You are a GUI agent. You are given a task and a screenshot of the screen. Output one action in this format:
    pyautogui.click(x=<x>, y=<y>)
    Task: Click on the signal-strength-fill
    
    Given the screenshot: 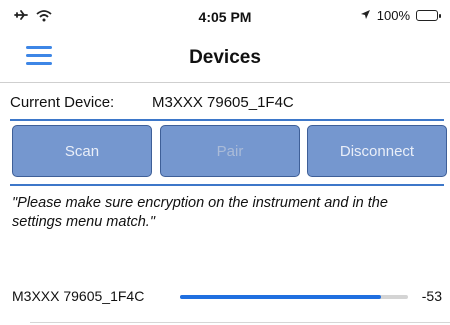 What is the action you would take?
    pyautogui.click(x=280, y=297)
    